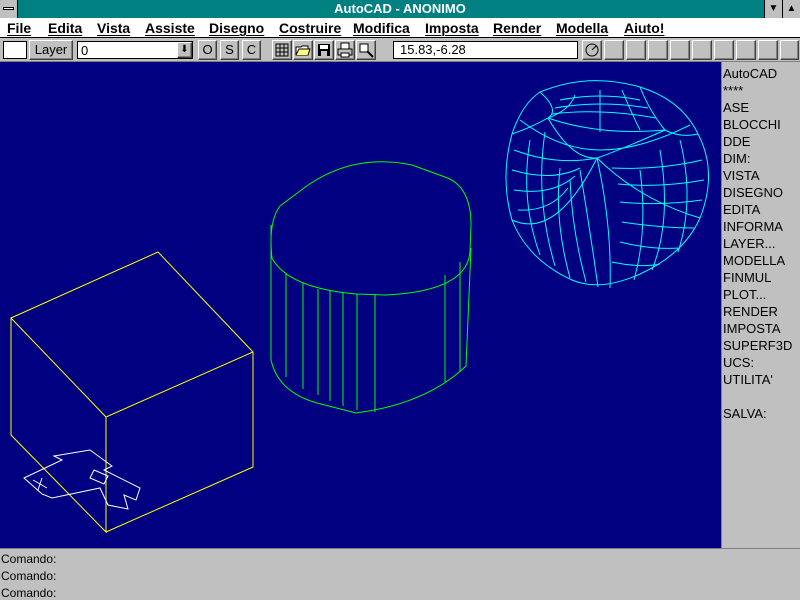 The height and width of the screenshot is (600, 800). What do you see at coordinates (400, 574) in the screenshot?
I see `command-area: Comando: Comando: Comando:` at bounding box center [400, 574].